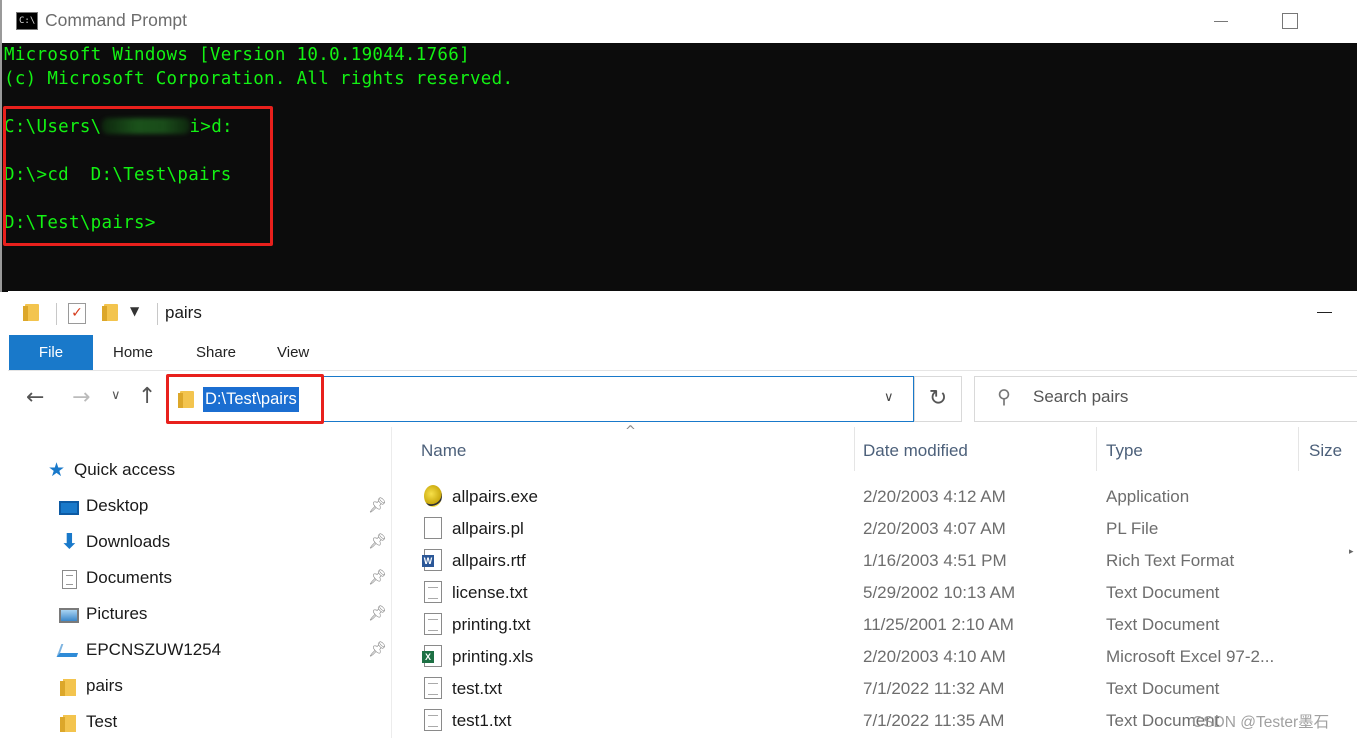  What do you see at coordinates (35, 397) in the screenshot?
I see `back-arrow-icon: ←` at bounding box center [35, 397].